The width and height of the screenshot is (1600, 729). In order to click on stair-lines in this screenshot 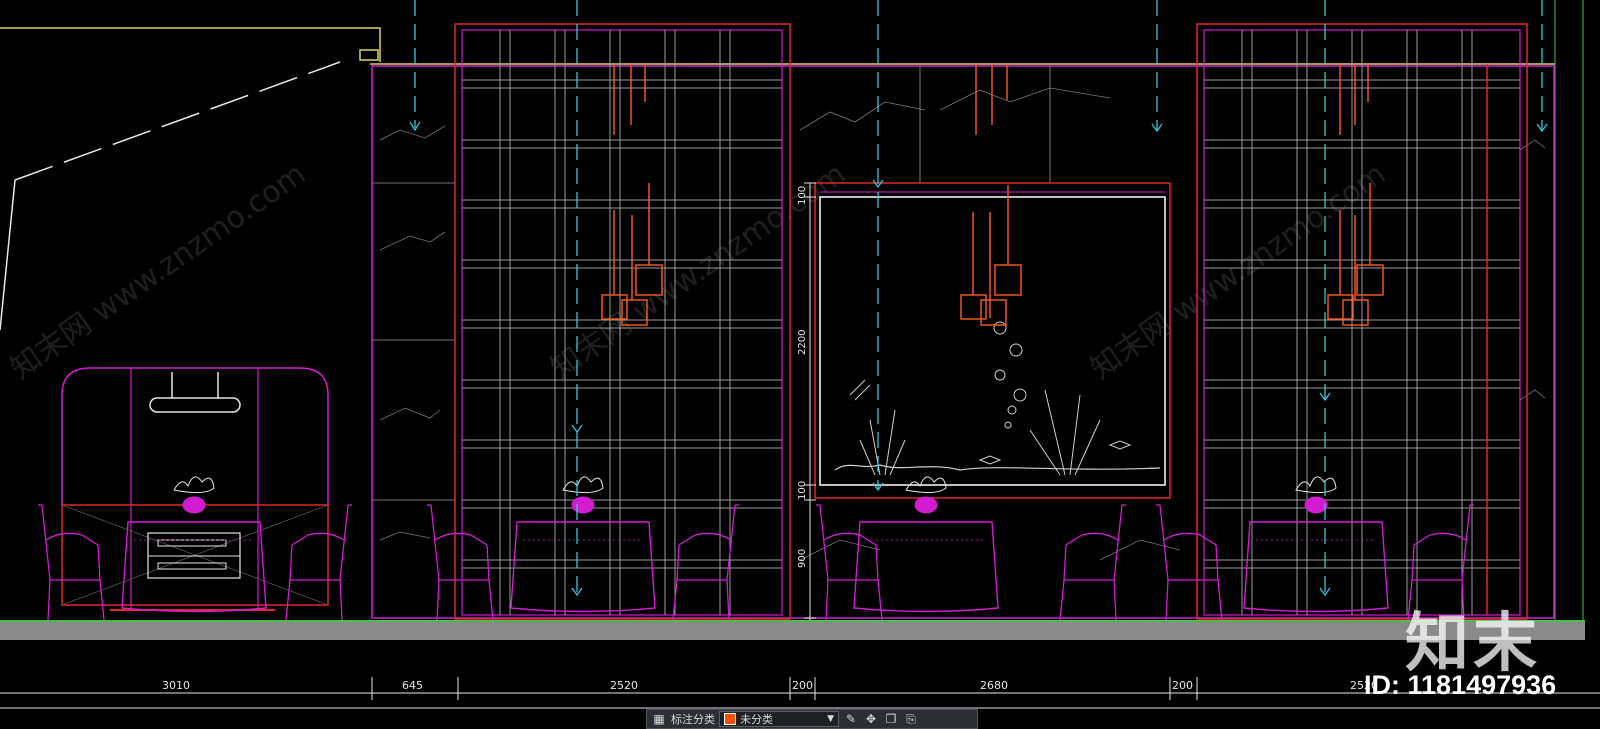, I will do `click(190, 179)`.